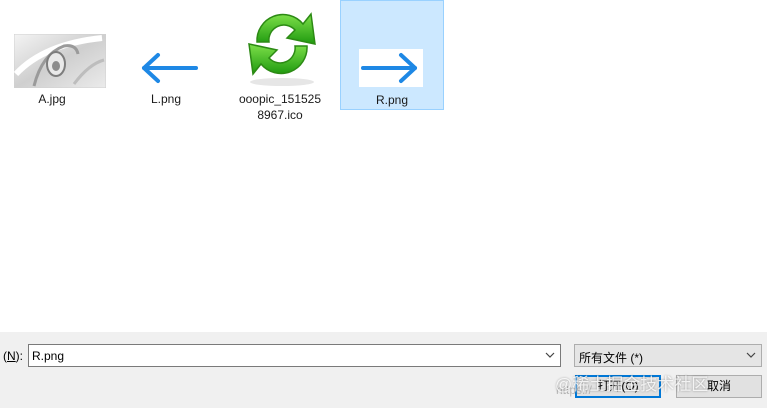 This screenshot has height=408, width=767. What do you see at coordinates (282, 356) in the screenshot?
I see `filename-input` at bounding box center [282, 356].